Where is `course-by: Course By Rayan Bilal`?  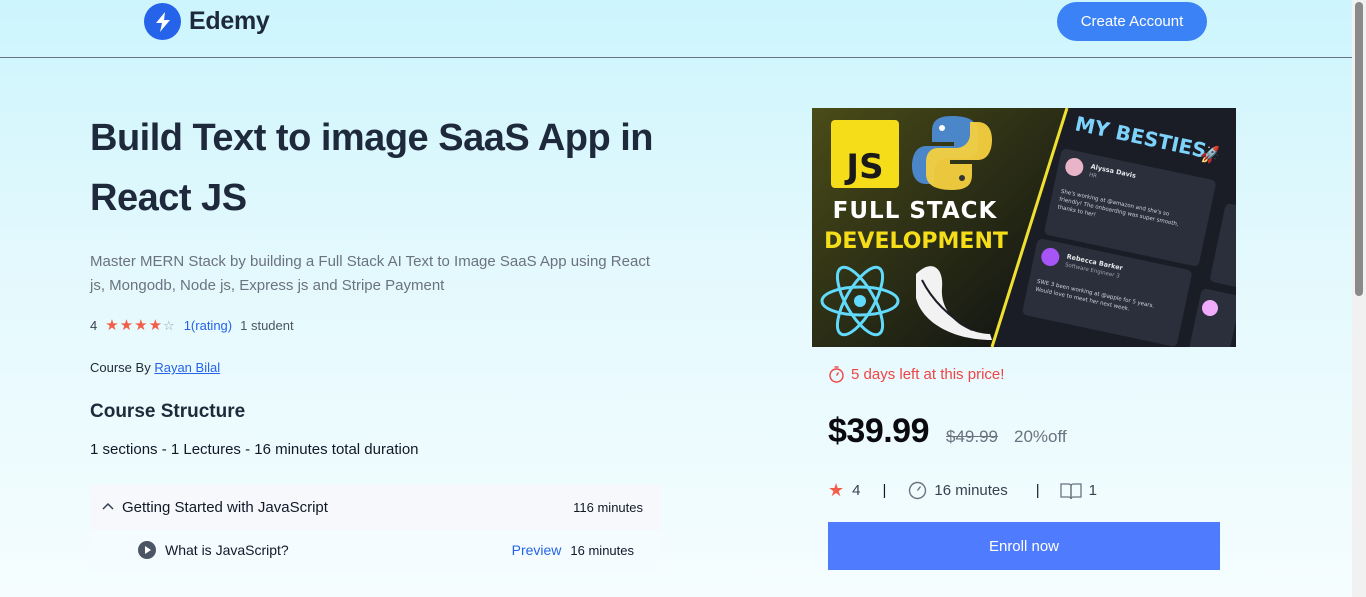
course-by: Course By Rayan Bilal is located at coordinates (155, 367).